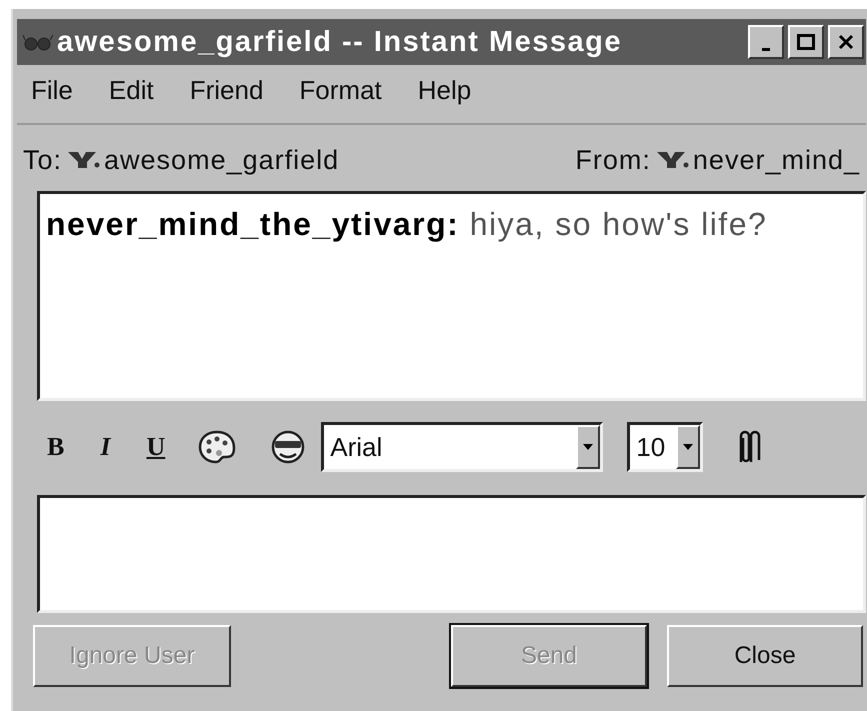 The width and height of the screenshot is (867, 711). Describe the element at coordinates (217, 447) in the screenshot. I see `palette-icon` at that location.